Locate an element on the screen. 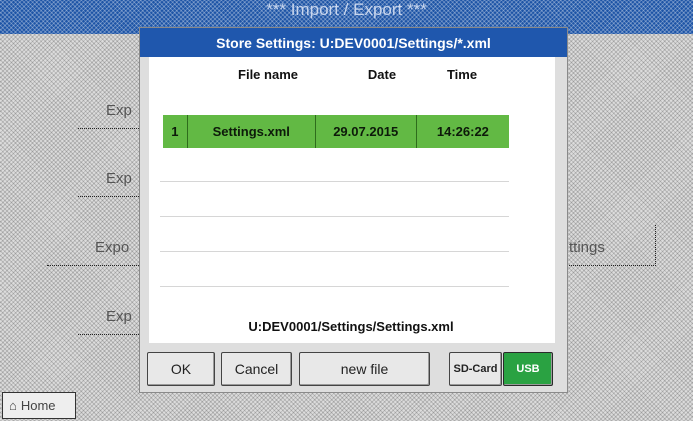  home-button: ⌂ Home is located at coordinates (39, 405).